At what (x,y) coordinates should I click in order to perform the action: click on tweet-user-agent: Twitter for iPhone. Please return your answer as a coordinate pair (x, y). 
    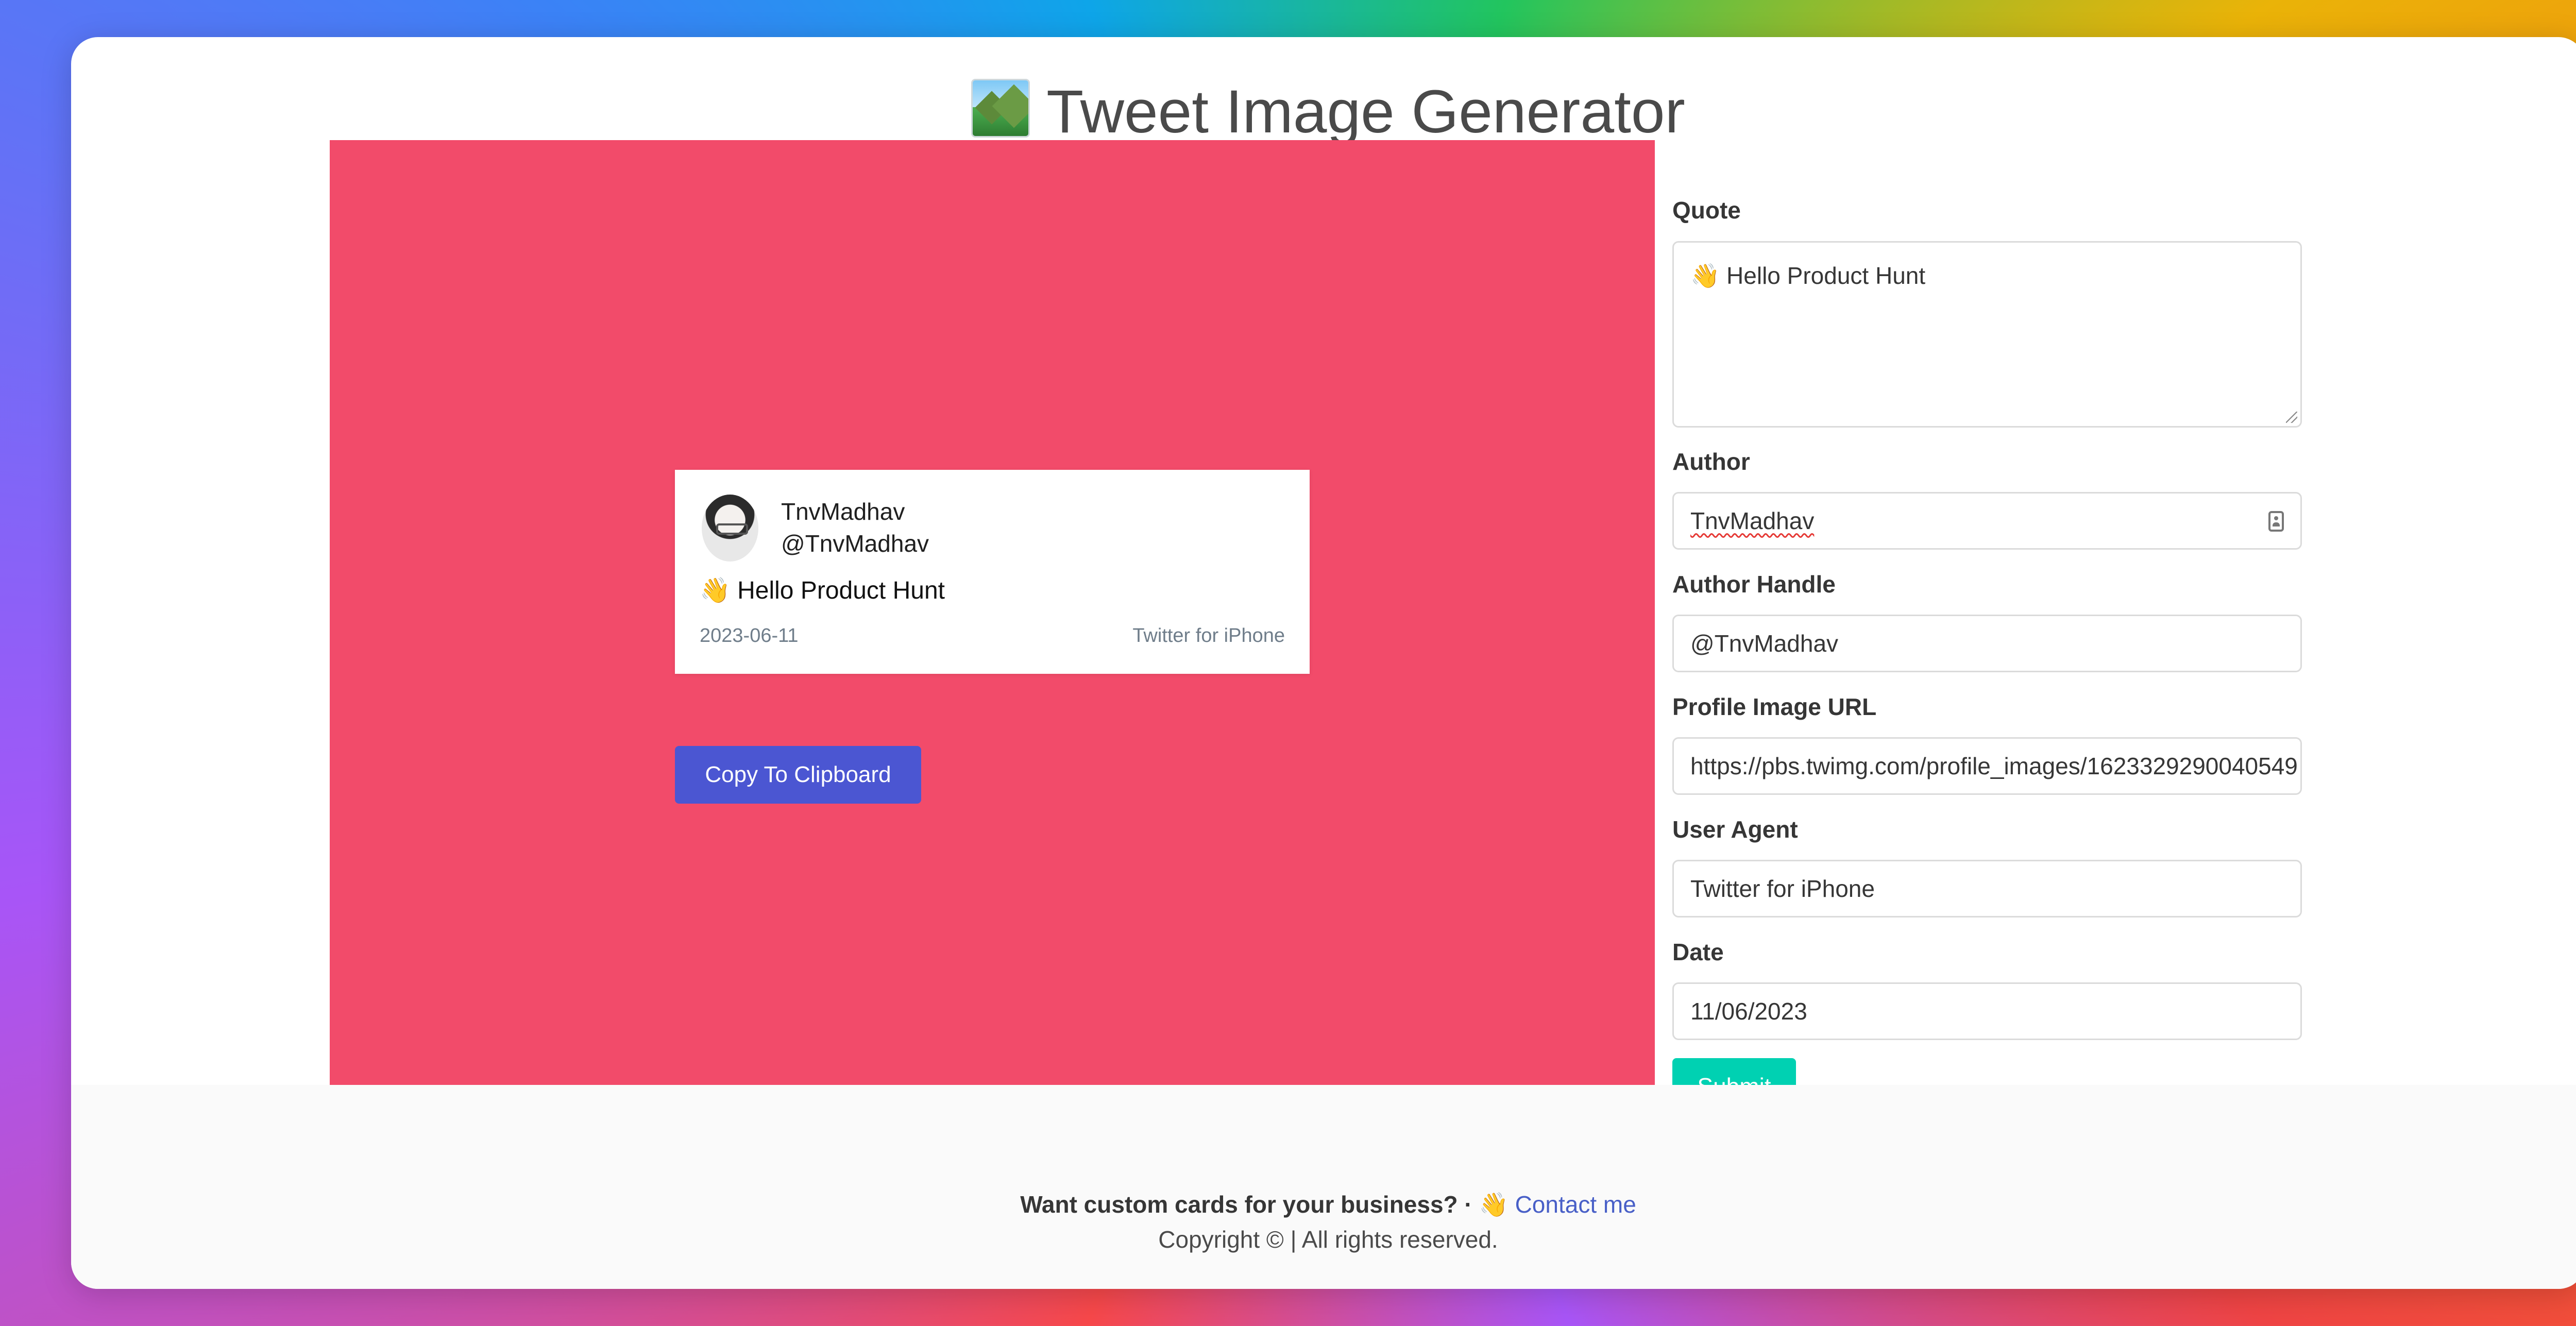
    Looking at the image, I should click on (1208, 636).